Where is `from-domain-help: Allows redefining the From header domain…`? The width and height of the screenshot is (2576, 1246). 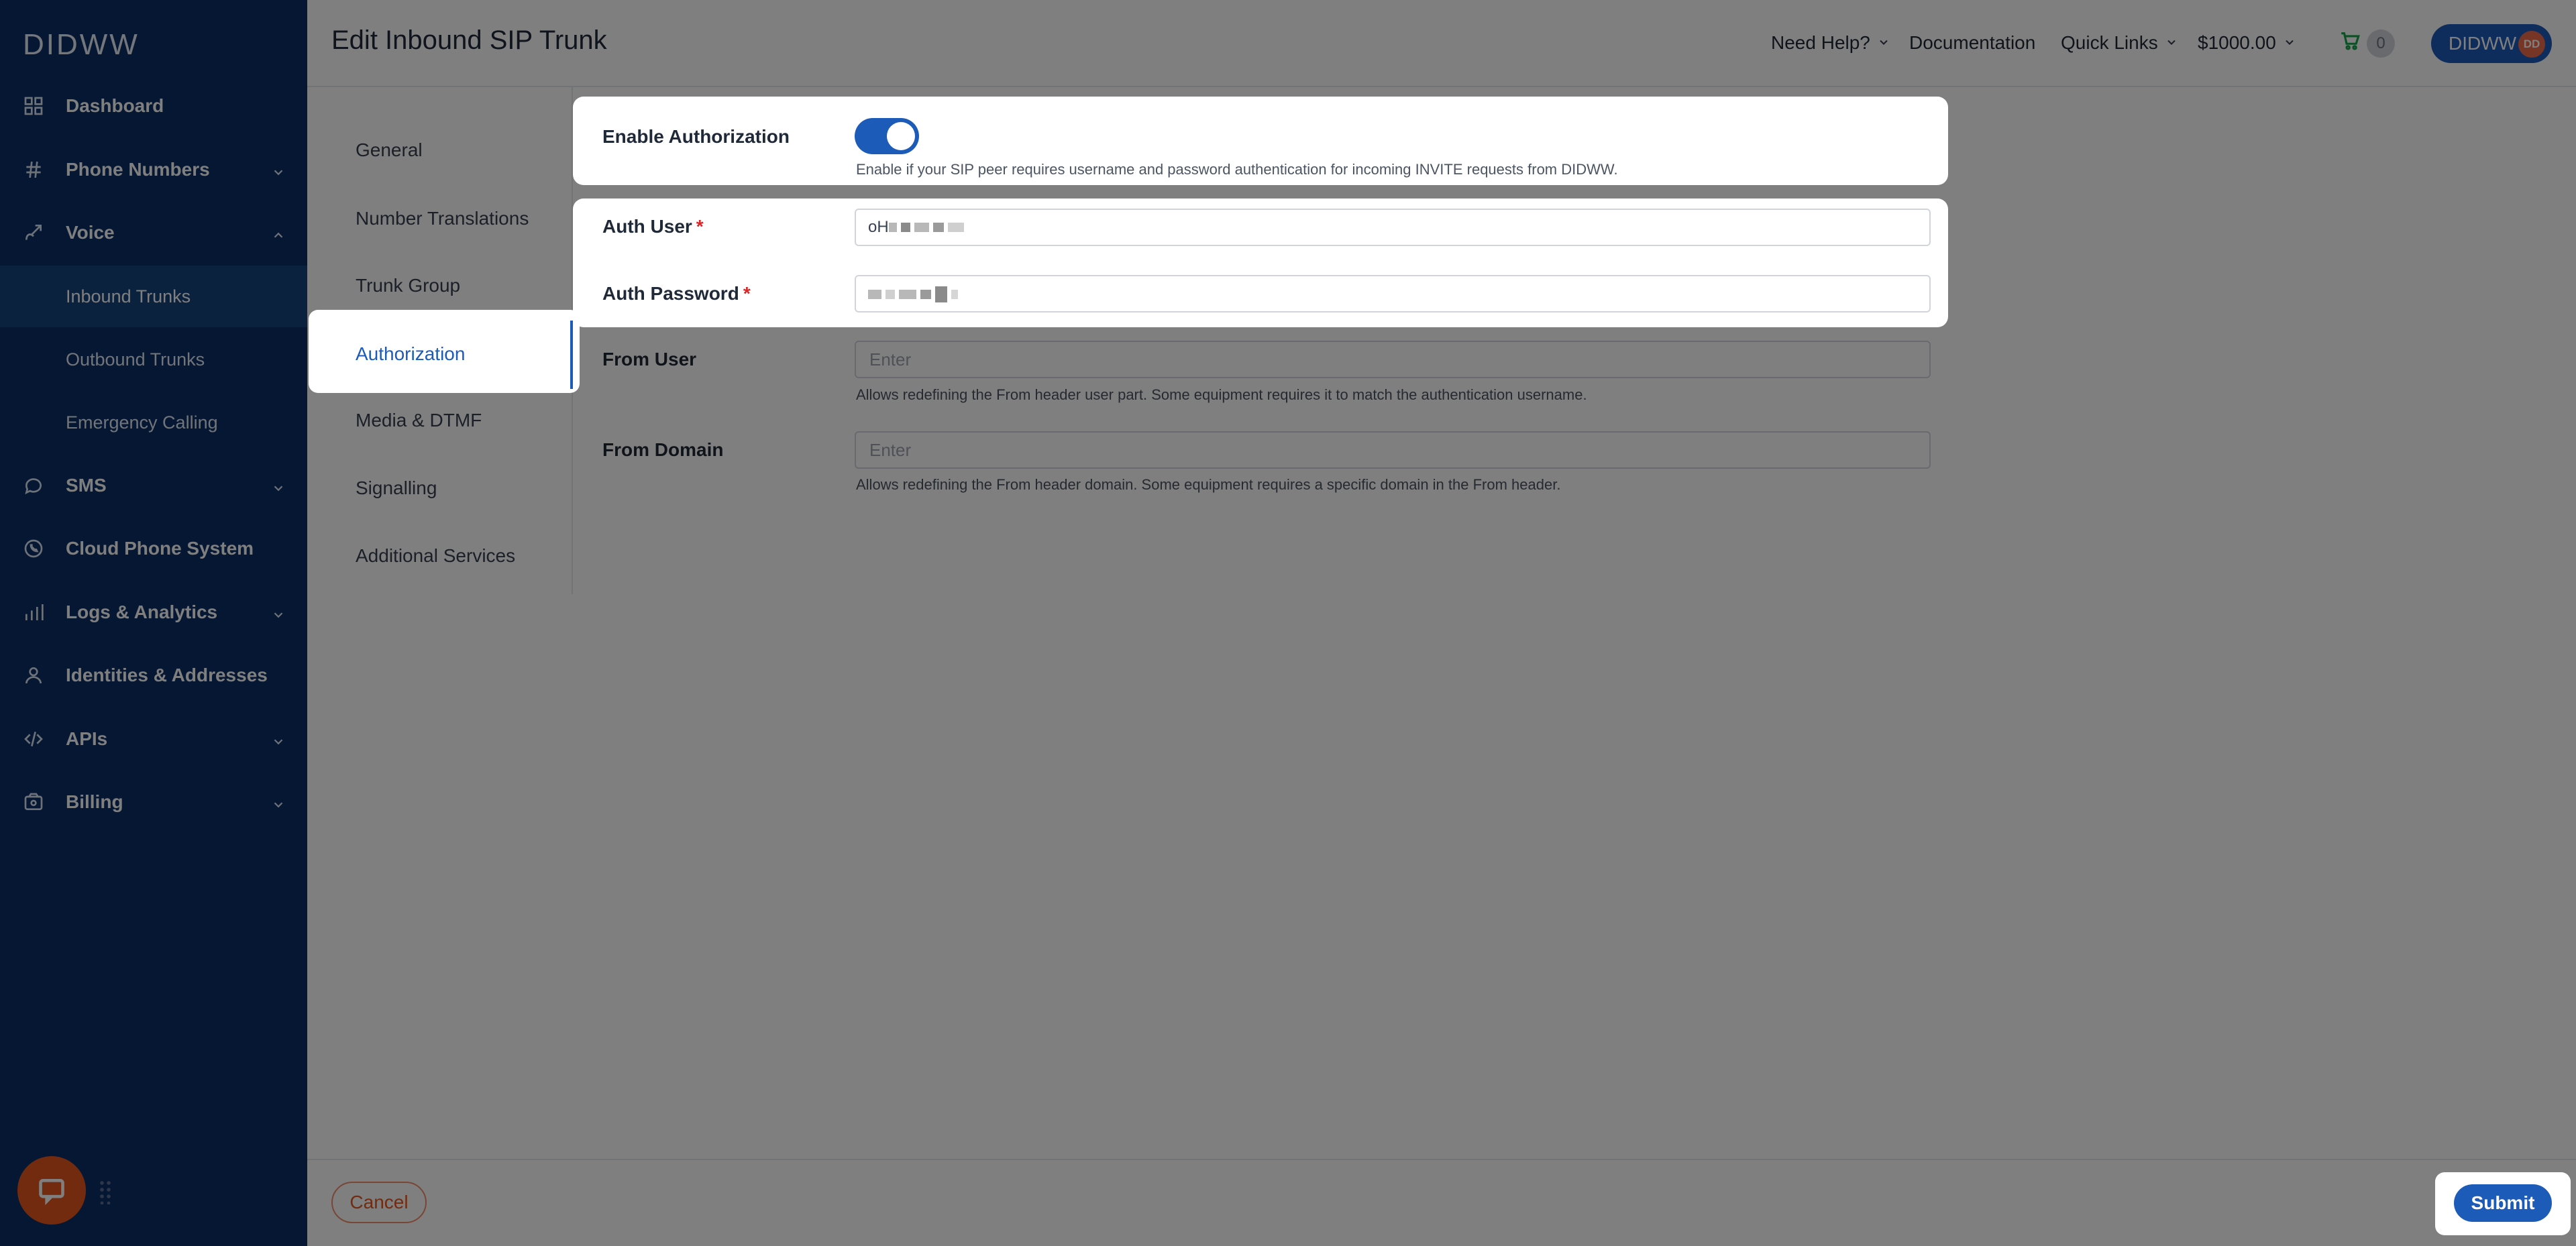
from-domain-help: Allows redefining the From header domain… is located at coordinates (1208, 484).